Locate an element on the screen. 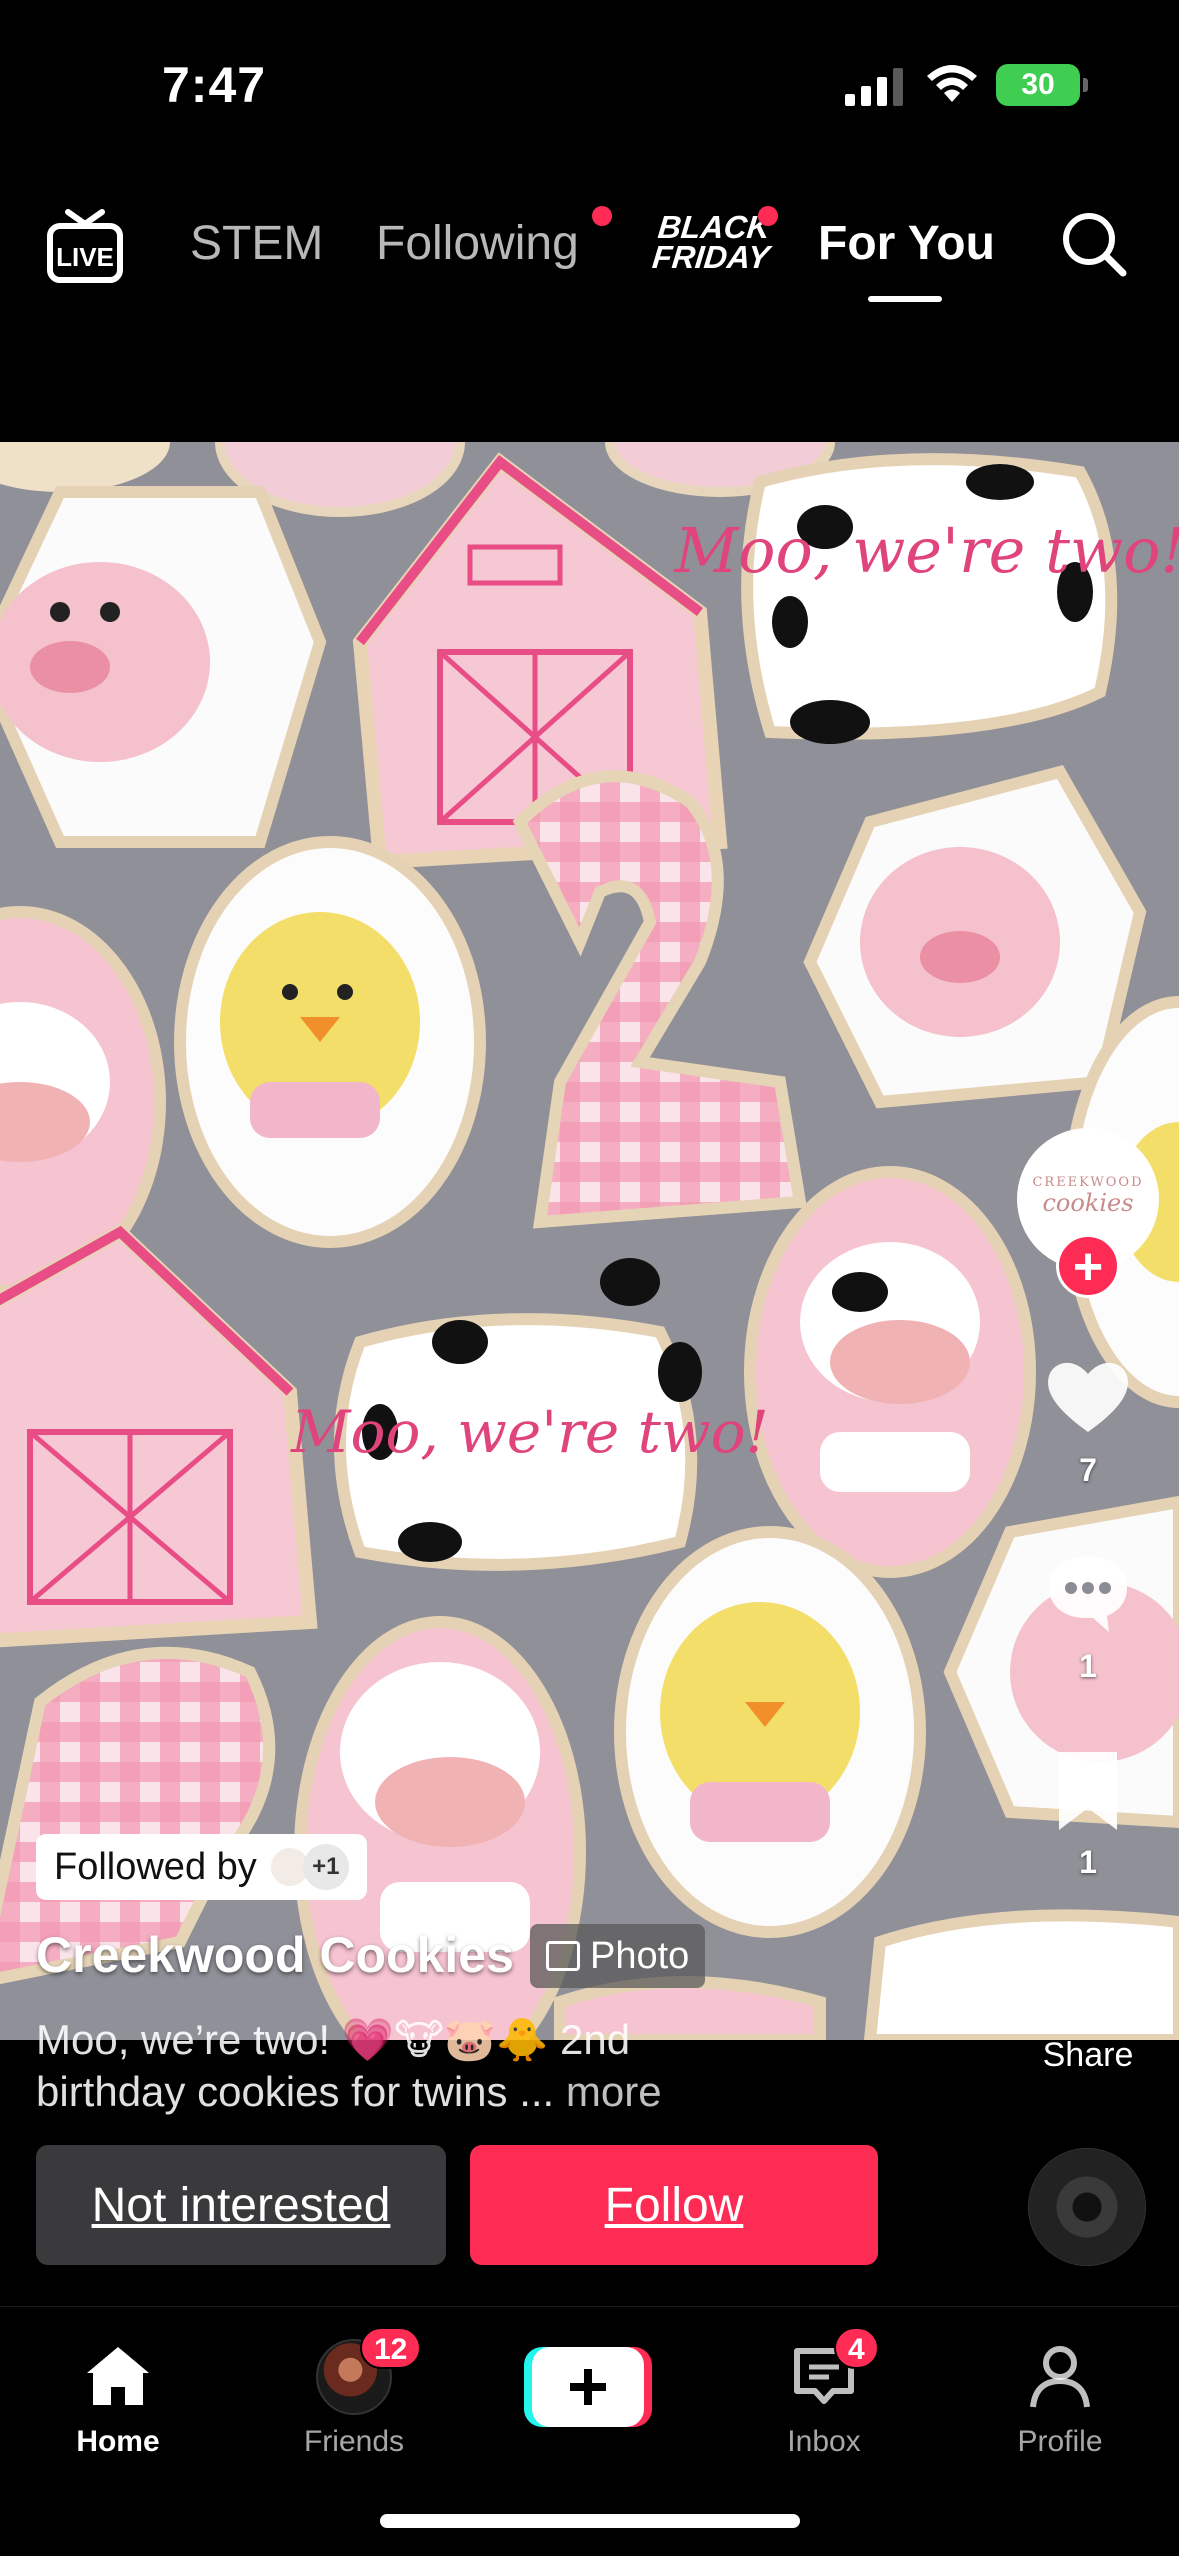  status-time: 7:47 is located at coordinates (214, 85).